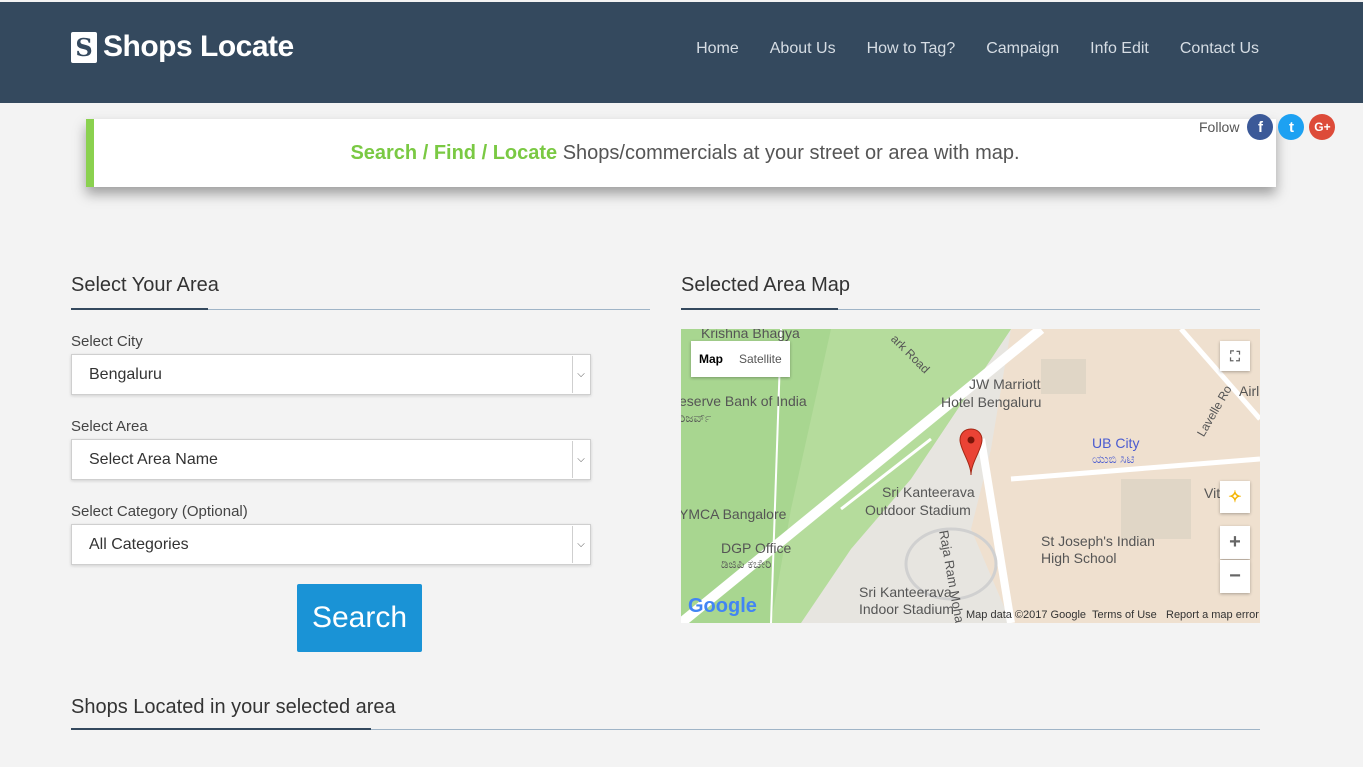 Image resolution: width=1363 pixels, height=767 pixels. I want to click on map-section-title: Selected Area Map, so click(765, 285).